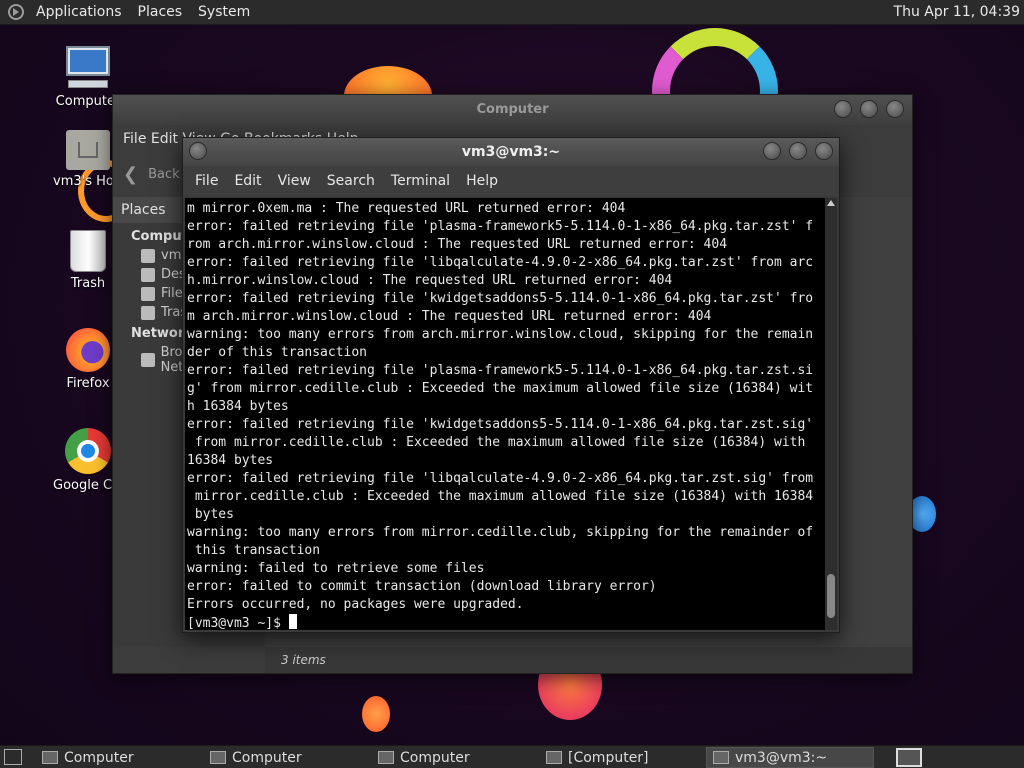  What do you see at coordinates (210, 514) in the screenshot?
I see `terminal-line: bytes` at bounding box center [210, 514].